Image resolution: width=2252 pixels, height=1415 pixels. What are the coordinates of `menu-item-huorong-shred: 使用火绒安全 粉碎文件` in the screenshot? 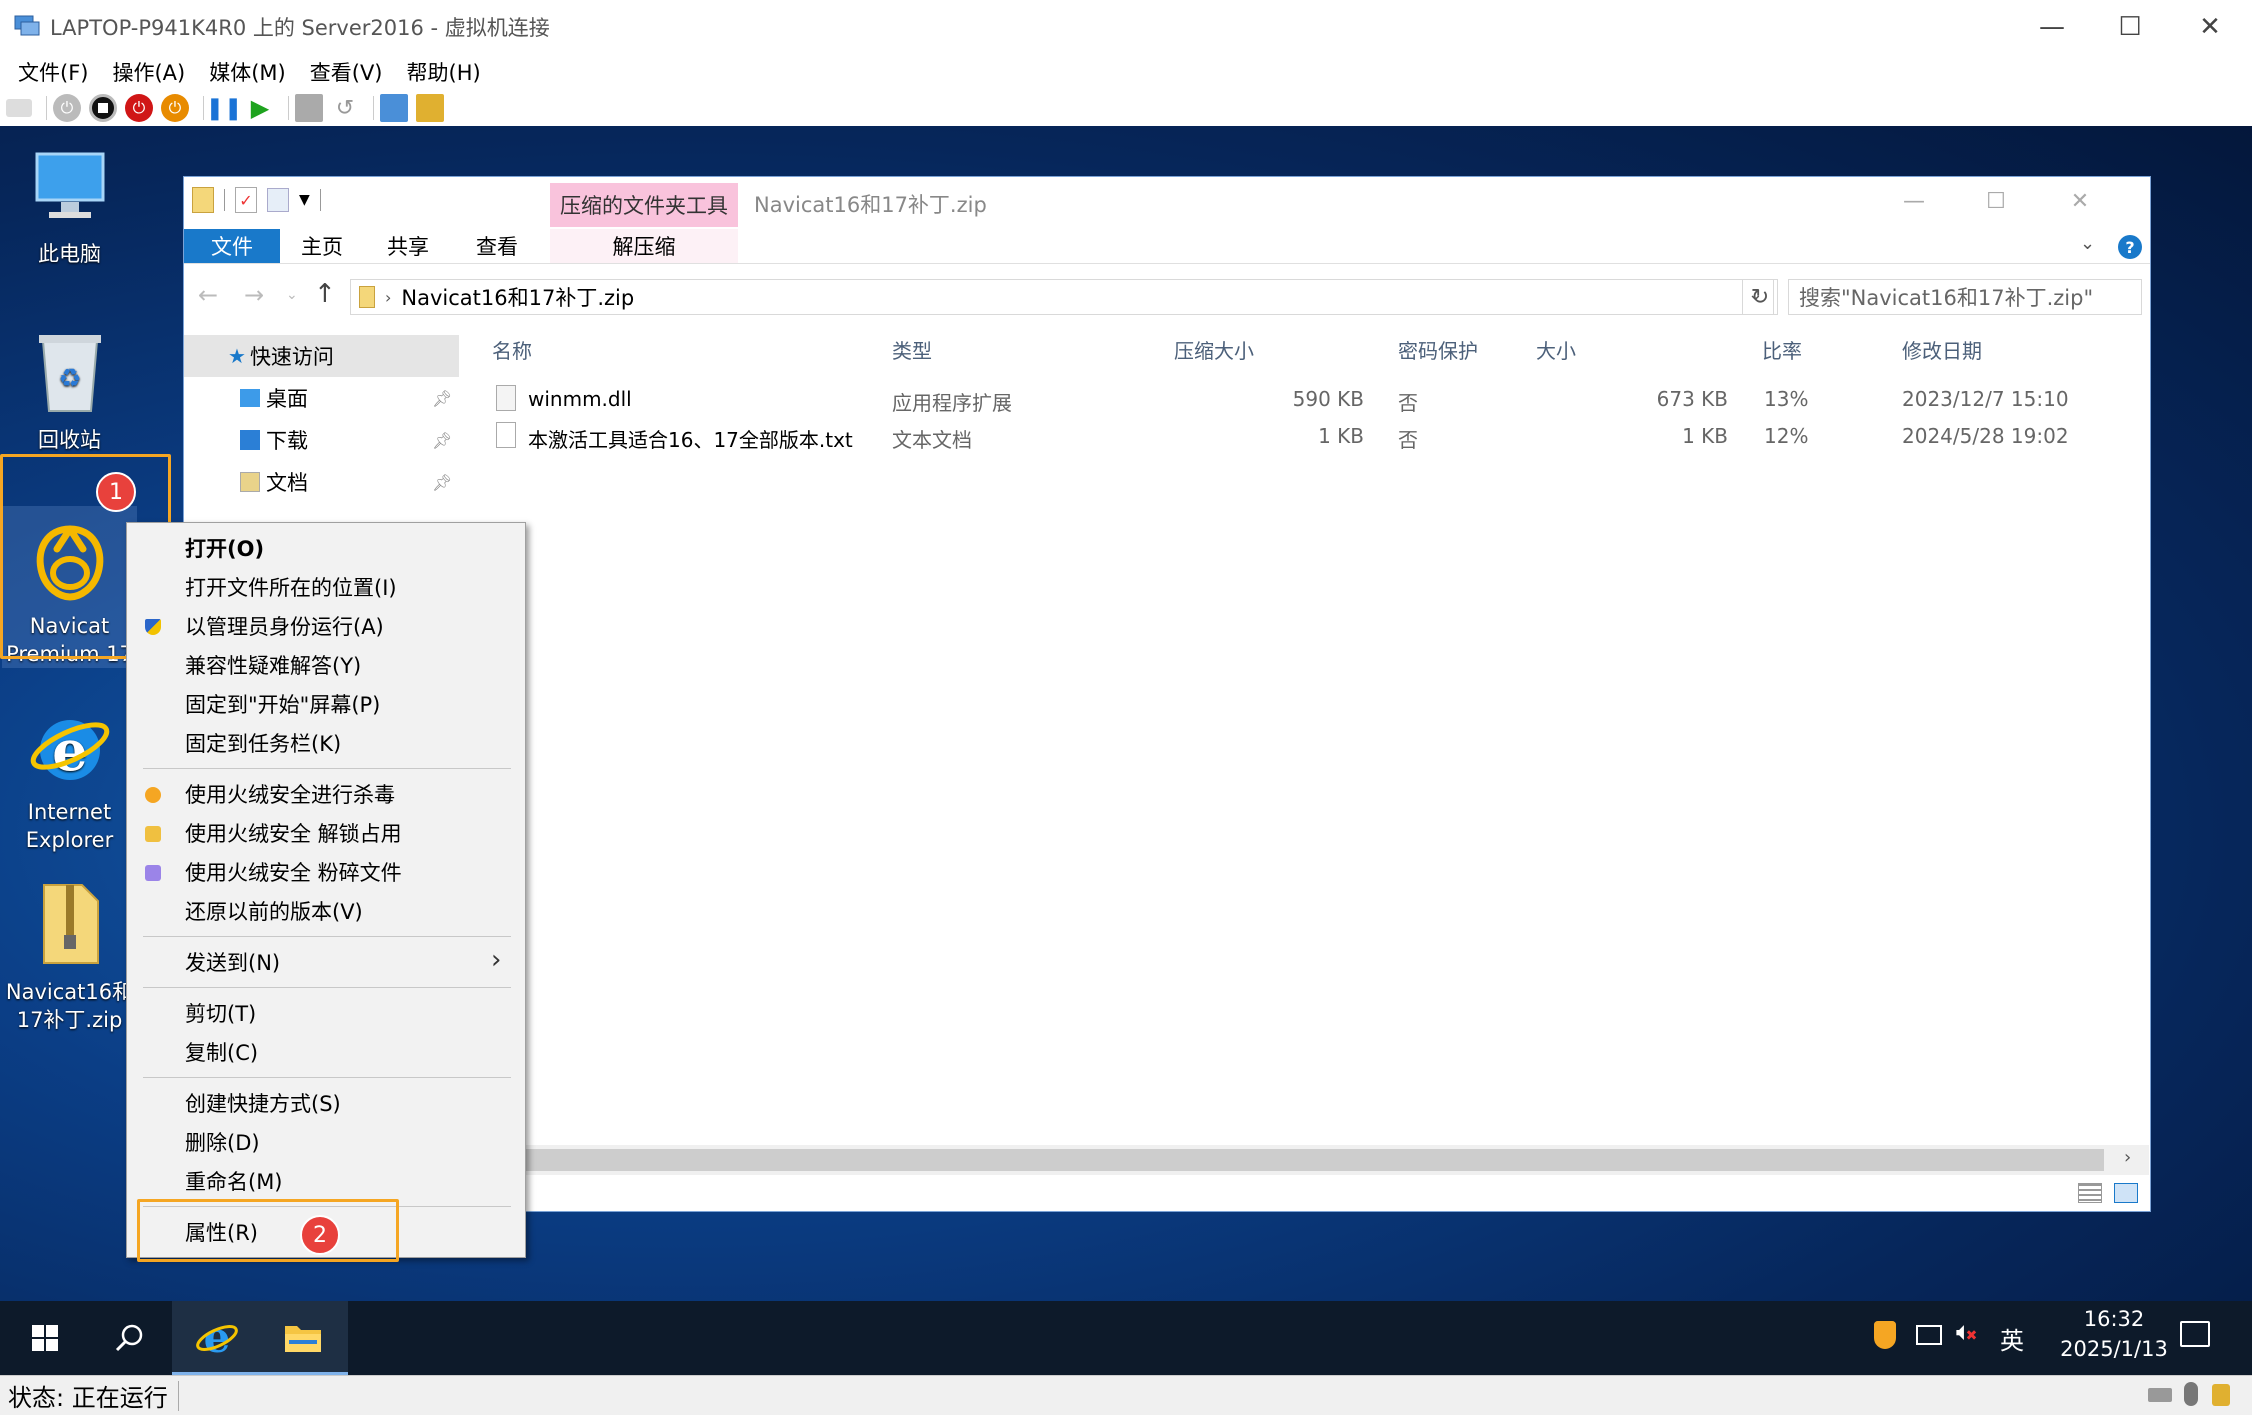 It's located at (326, 872).